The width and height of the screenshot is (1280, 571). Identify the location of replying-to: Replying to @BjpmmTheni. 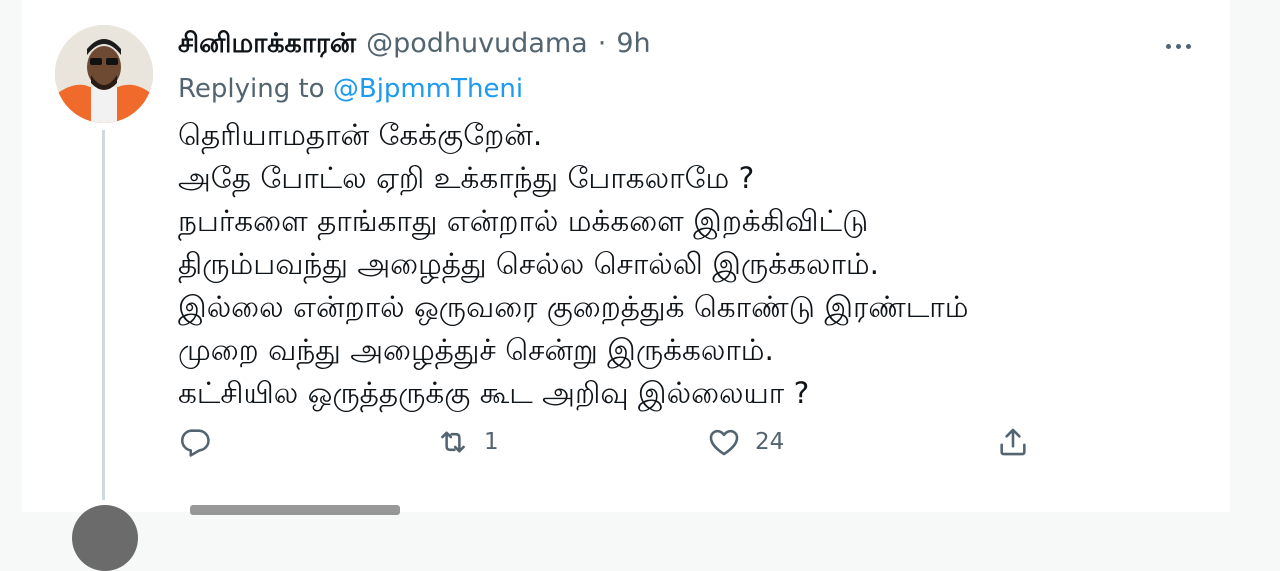
(350, 89).